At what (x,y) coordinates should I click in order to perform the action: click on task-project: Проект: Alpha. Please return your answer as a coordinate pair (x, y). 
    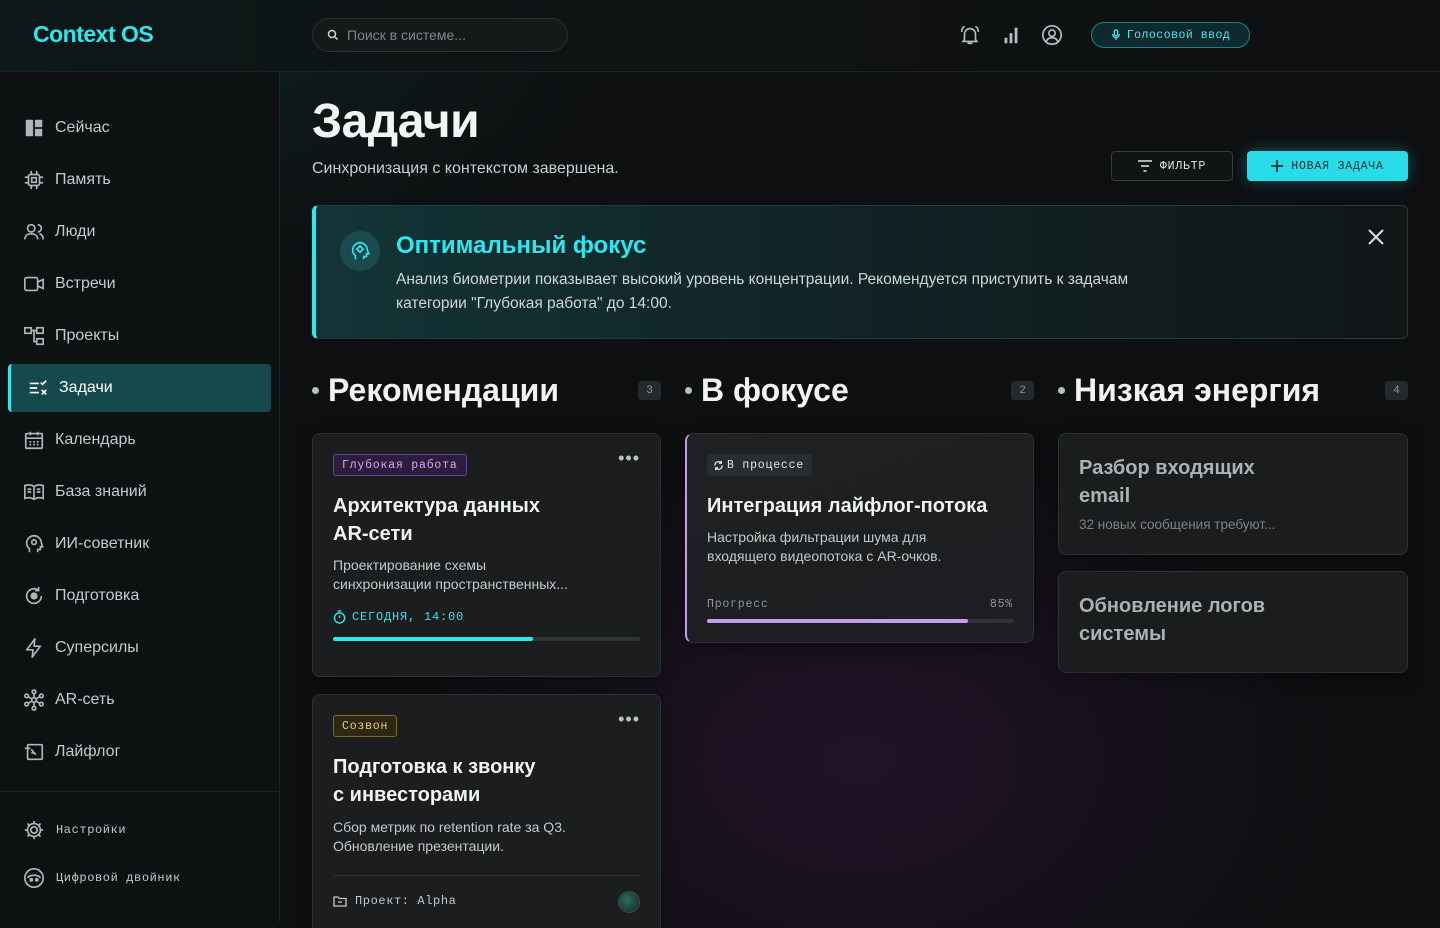
    Looking at the image, I should click on (394, 901).